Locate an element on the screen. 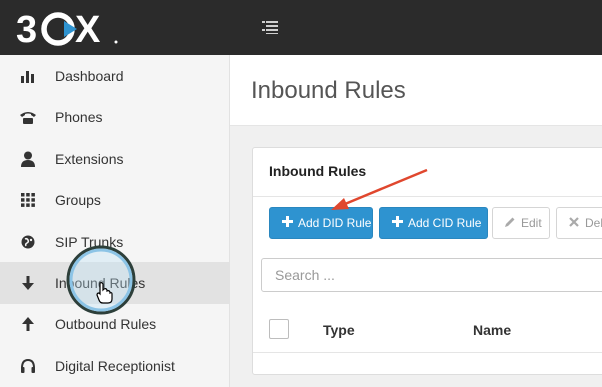 The image size is (602, 387). button-label: Edit is located at coordinates (531, 223).